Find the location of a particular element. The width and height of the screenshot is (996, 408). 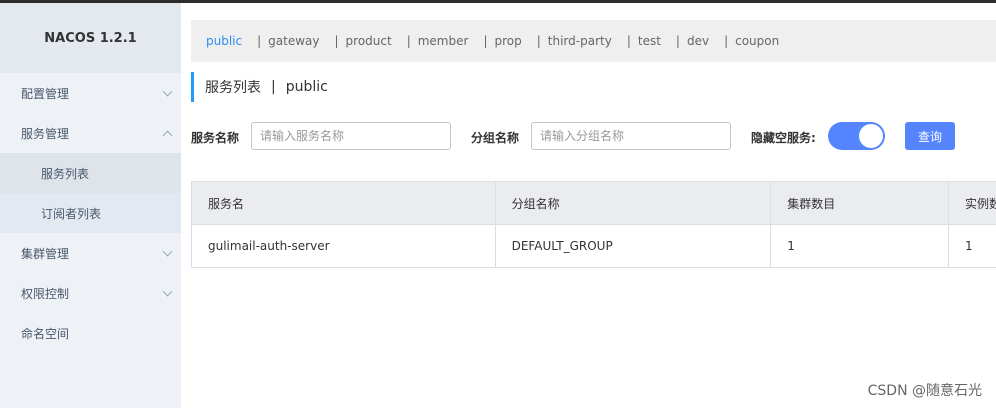

column-header-cluster-count: 集群数目 is located at coordinates (860, 203).